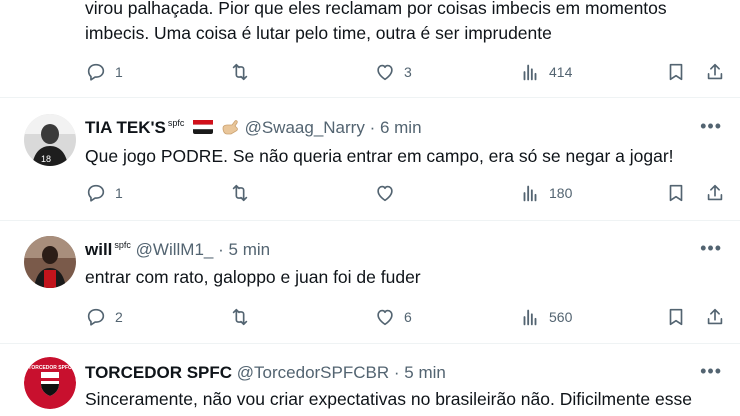 Image resolution: width=740 pixels, height=416 pixels. What do you see at coordinates (401, 127) in the screenshot?
I see `timestamp: 6 min` at bounding box center [401, 127].